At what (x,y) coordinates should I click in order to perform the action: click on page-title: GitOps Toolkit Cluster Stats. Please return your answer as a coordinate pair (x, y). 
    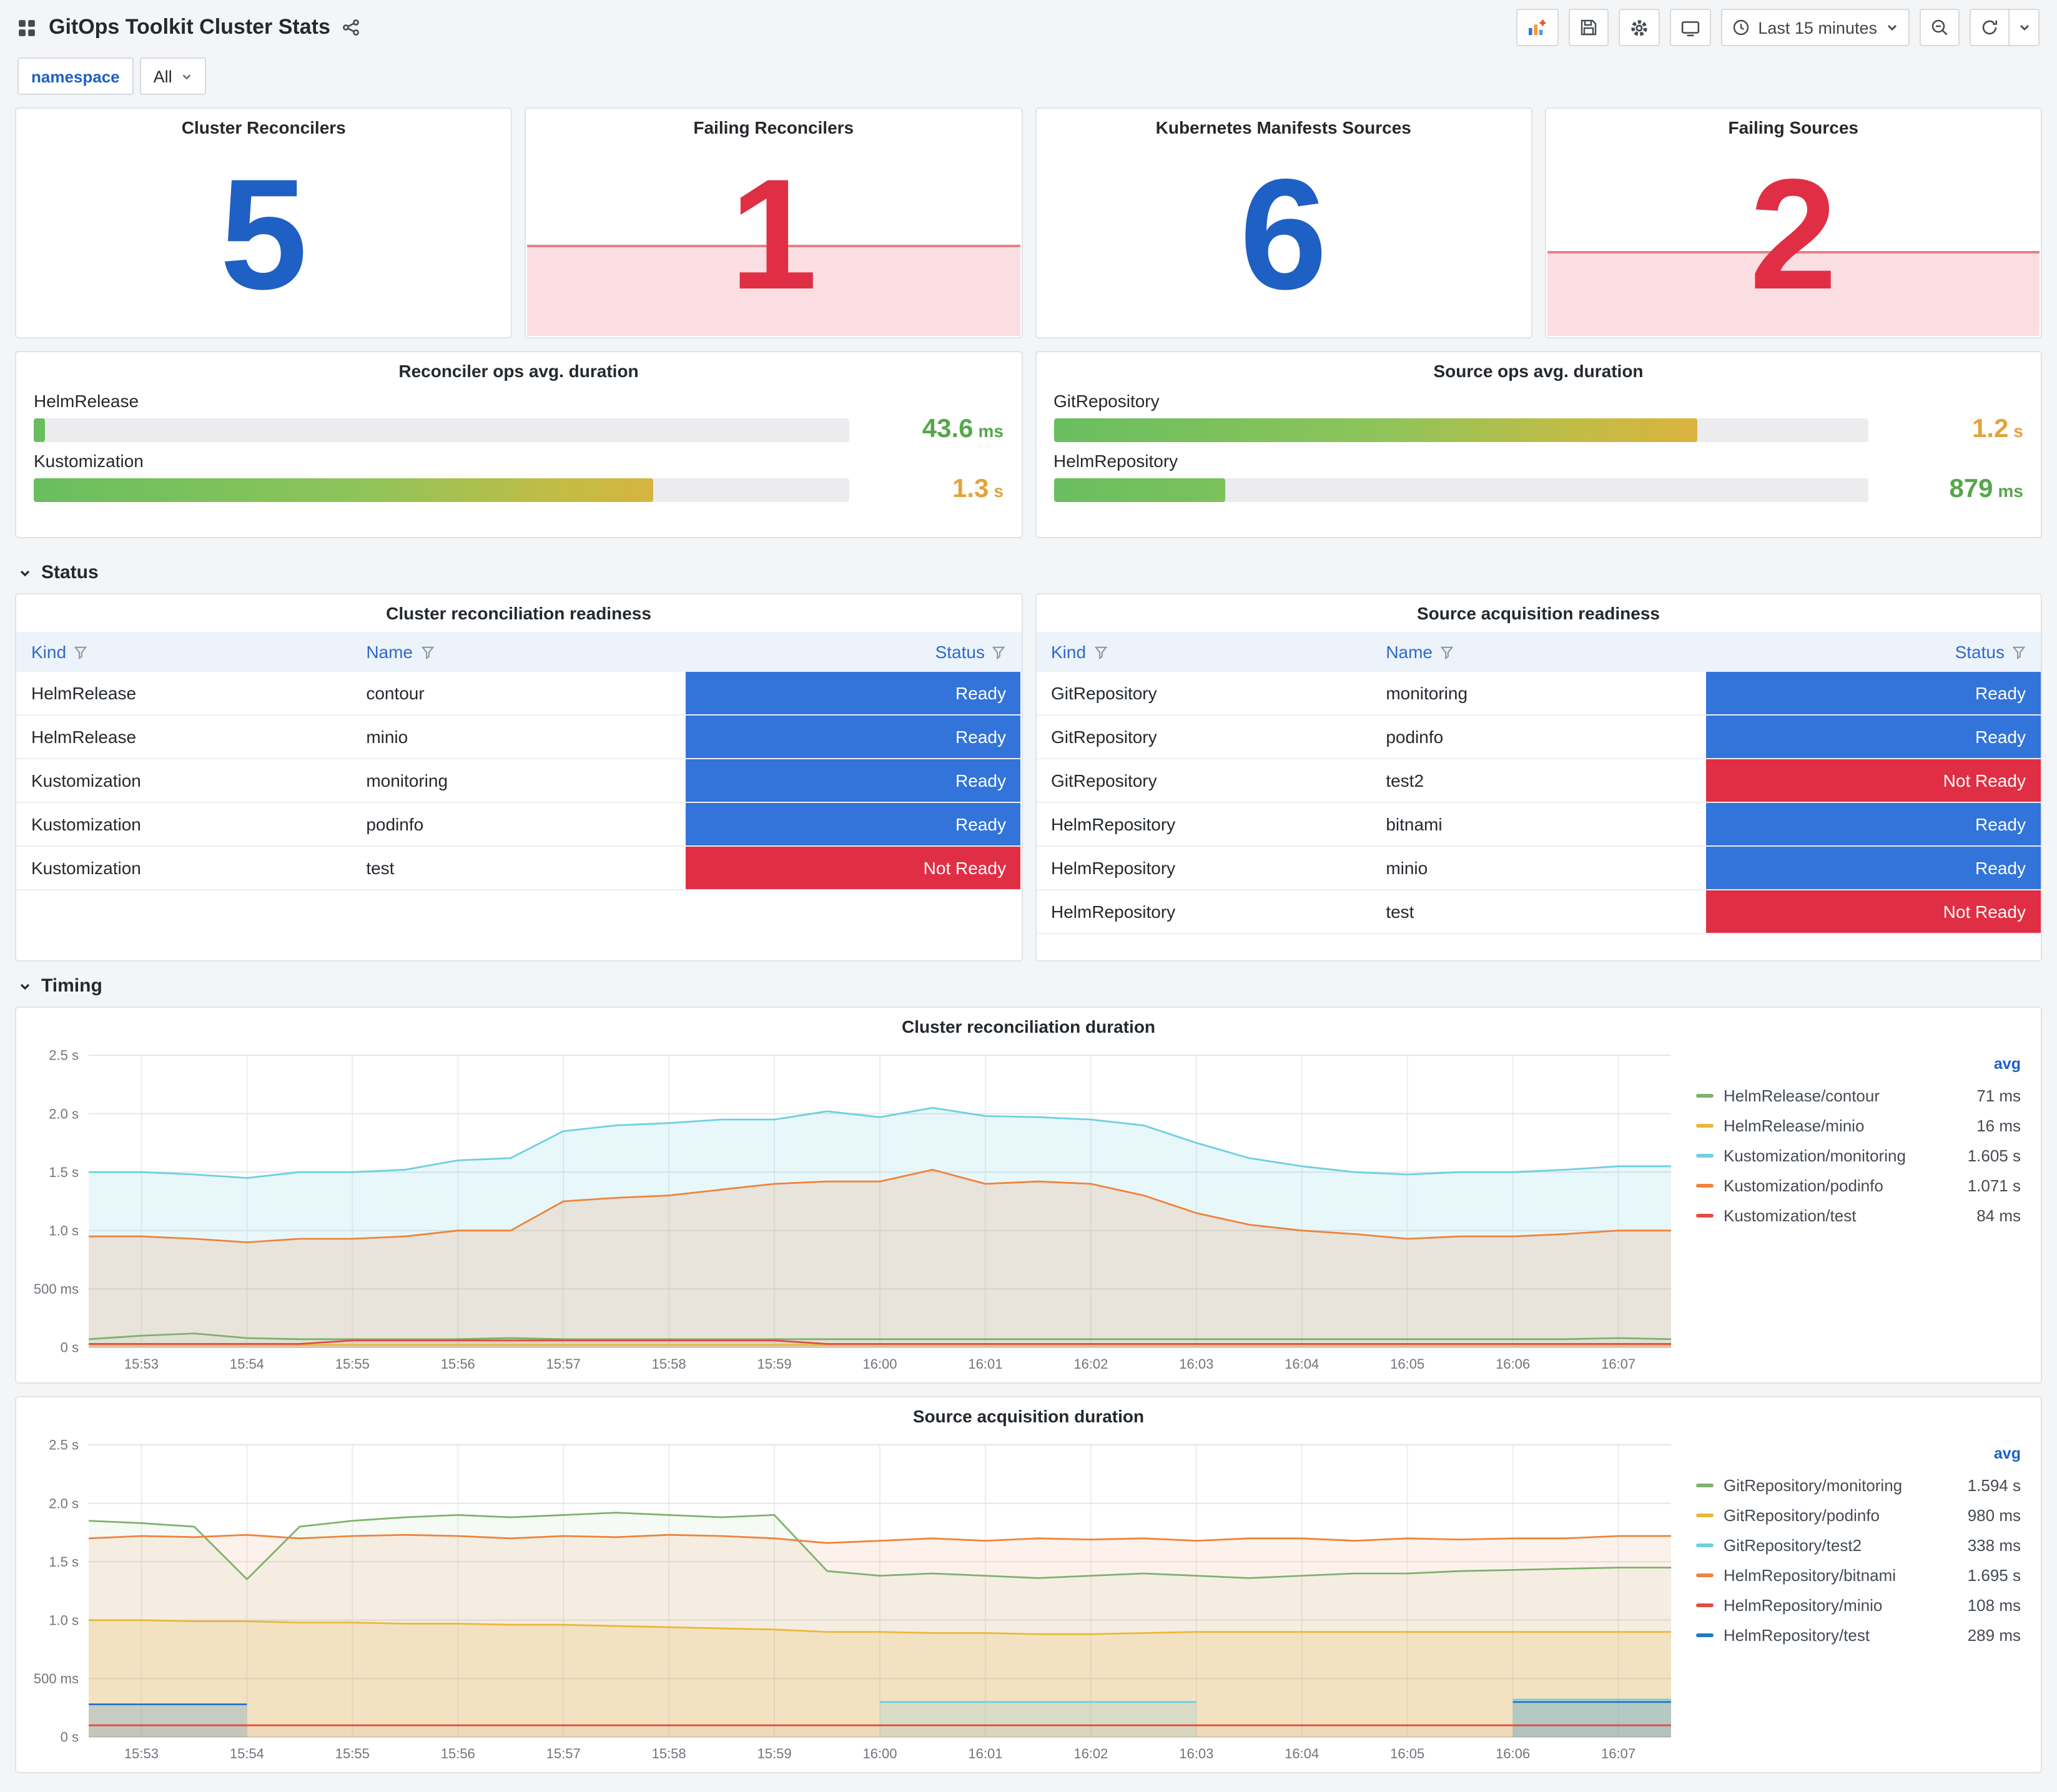
    Looking at the image, I should click on (190, 27).